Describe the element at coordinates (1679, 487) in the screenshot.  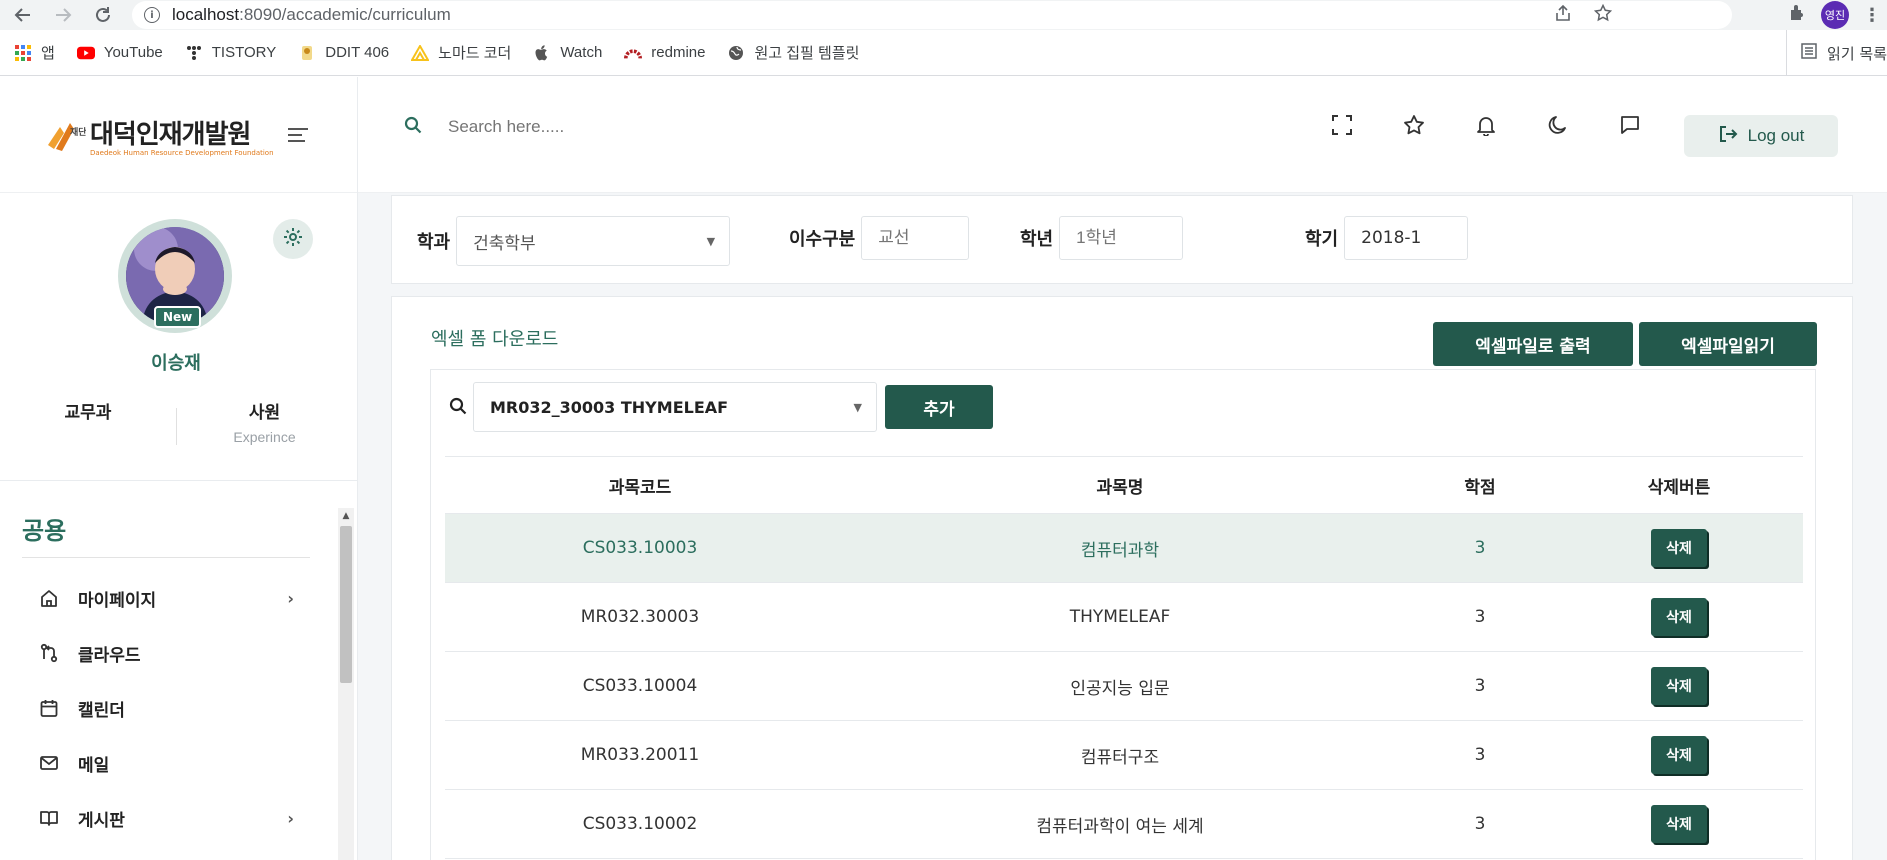
I see `column-header: 삭제버튼` at that location.